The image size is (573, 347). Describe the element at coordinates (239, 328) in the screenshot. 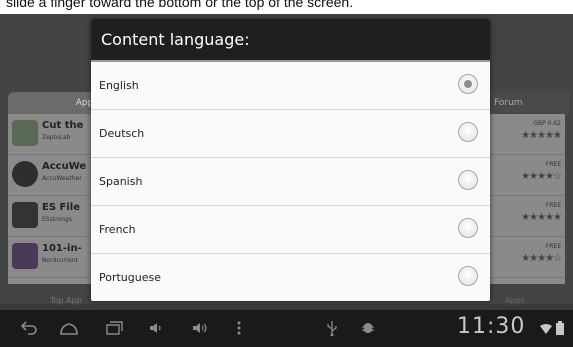

I see `menu-icon` at that location.